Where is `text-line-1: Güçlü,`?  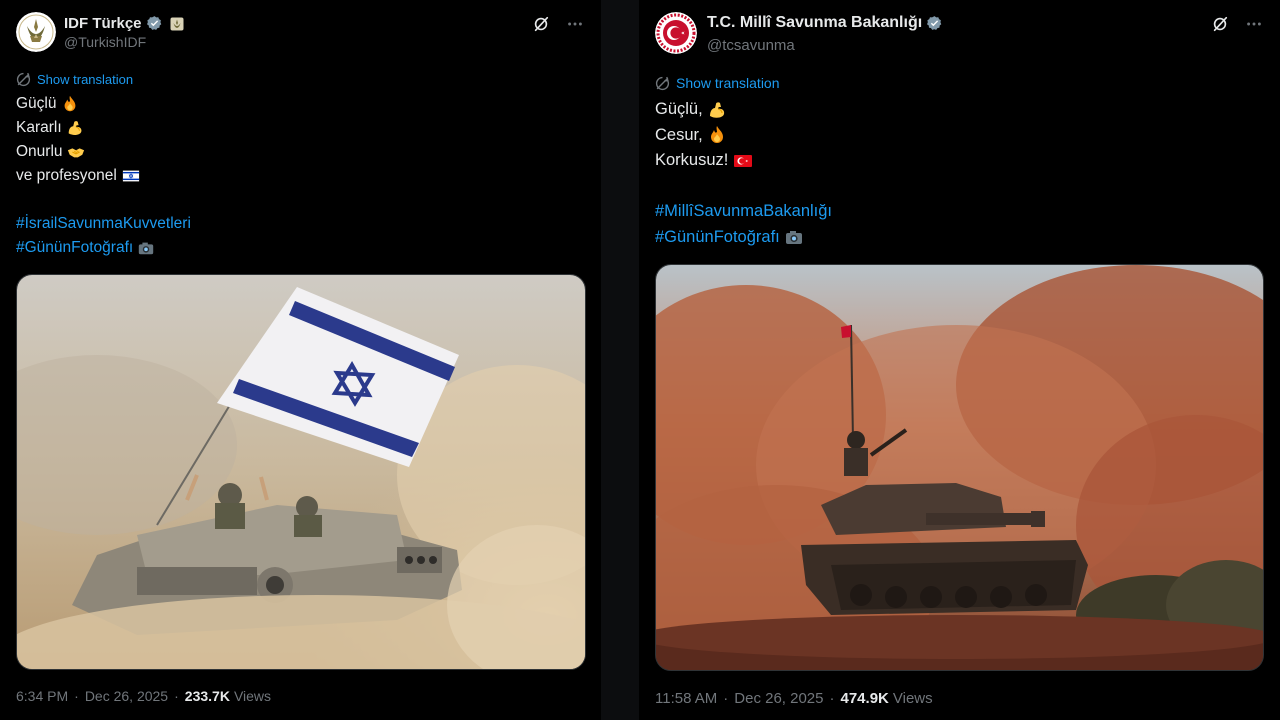
text-line-1: Güçlü, is located at coordinates (679, 109).